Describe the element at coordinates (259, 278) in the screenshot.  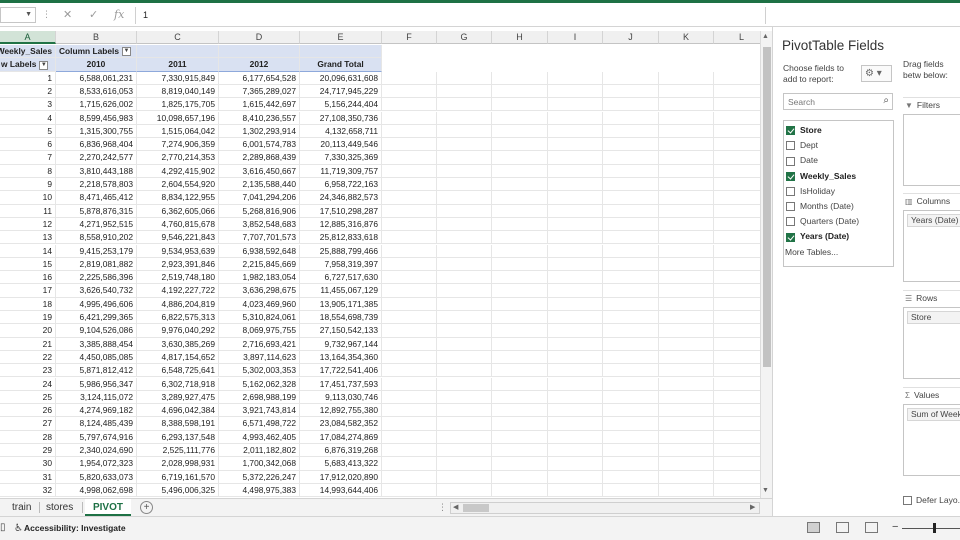
I see `value-cell: 1,982,183,054` at that location.